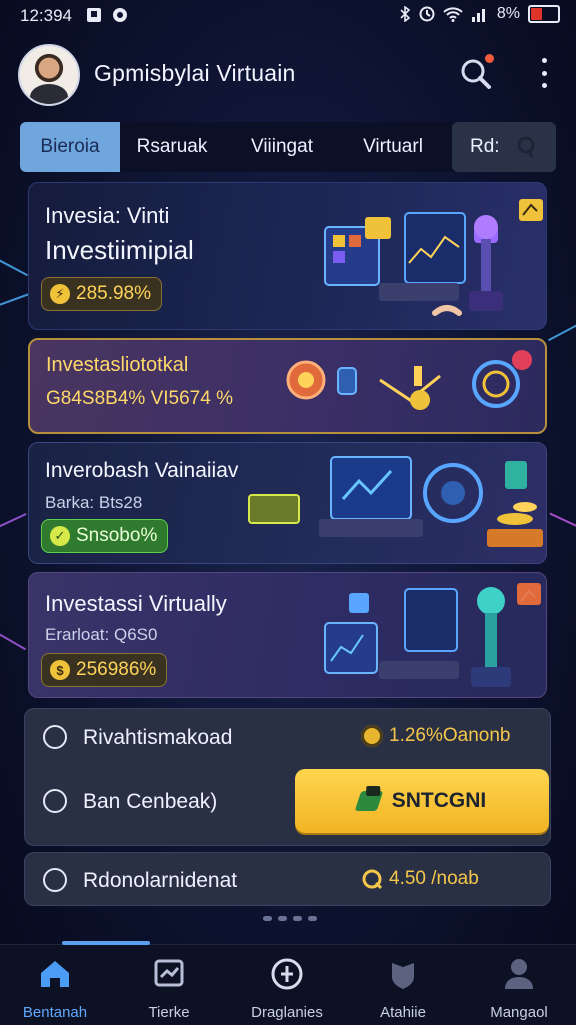 The width and height of the screenshot is (576, 1025). Describe the element at coordinates (70, 147) in the screenshot. I see `tab-bieroia: Bieroia` at that location.